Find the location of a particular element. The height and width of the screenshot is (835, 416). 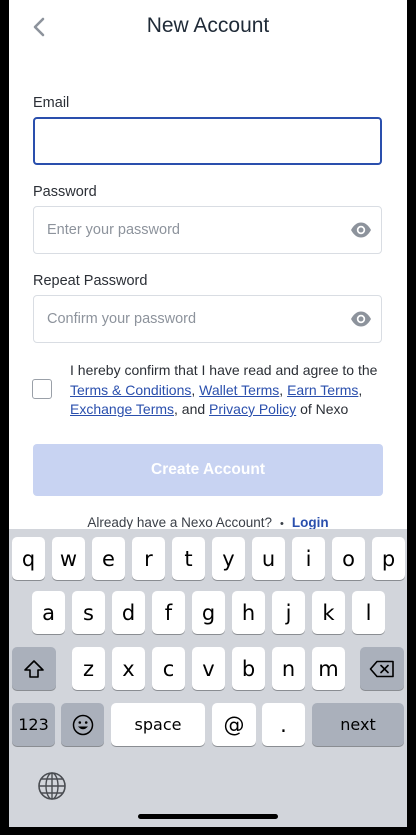

login-prompt-row: Already have a Nexo Account? • Login is located at coordinates (208, 522).